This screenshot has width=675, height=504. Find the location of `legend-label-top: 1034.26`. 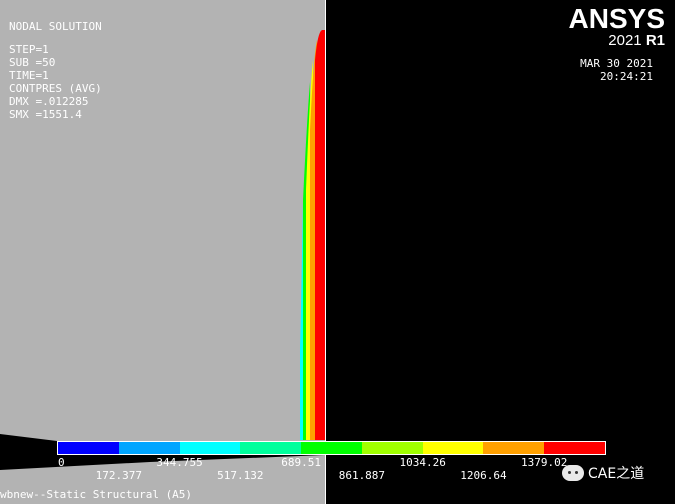

legend-label-top: 1034.26 is located at coordinates (422, 462).